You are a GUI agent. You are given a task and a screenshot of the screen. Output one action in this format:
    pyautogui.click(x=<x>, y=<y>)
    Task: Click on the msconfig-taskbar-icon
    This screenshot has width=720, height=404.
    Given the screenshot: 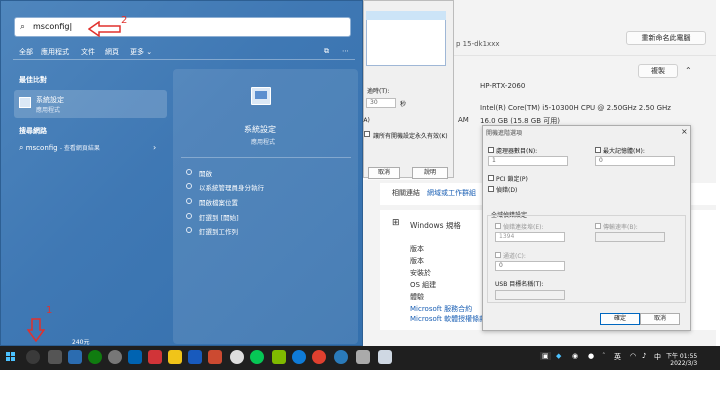 What is the action you would take?
    pyautogui.click(x=385, y=357)
    